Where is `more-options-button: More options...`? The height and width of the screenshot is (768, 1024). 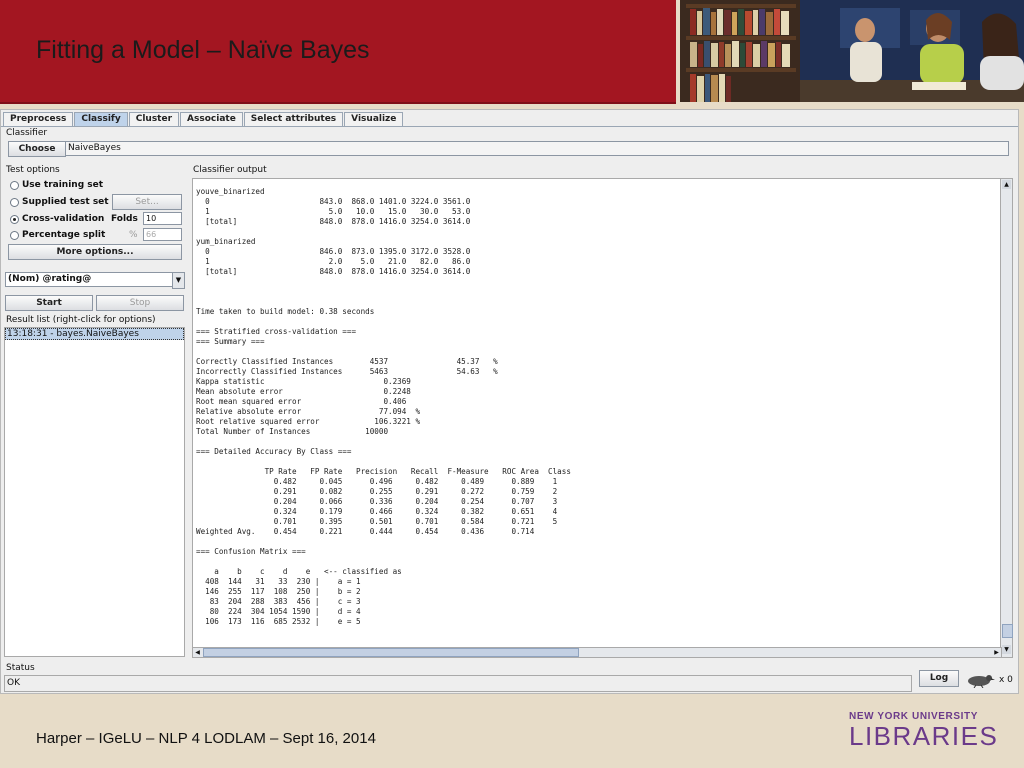
more-options-button: More options... is located at coordinates (95, 252).